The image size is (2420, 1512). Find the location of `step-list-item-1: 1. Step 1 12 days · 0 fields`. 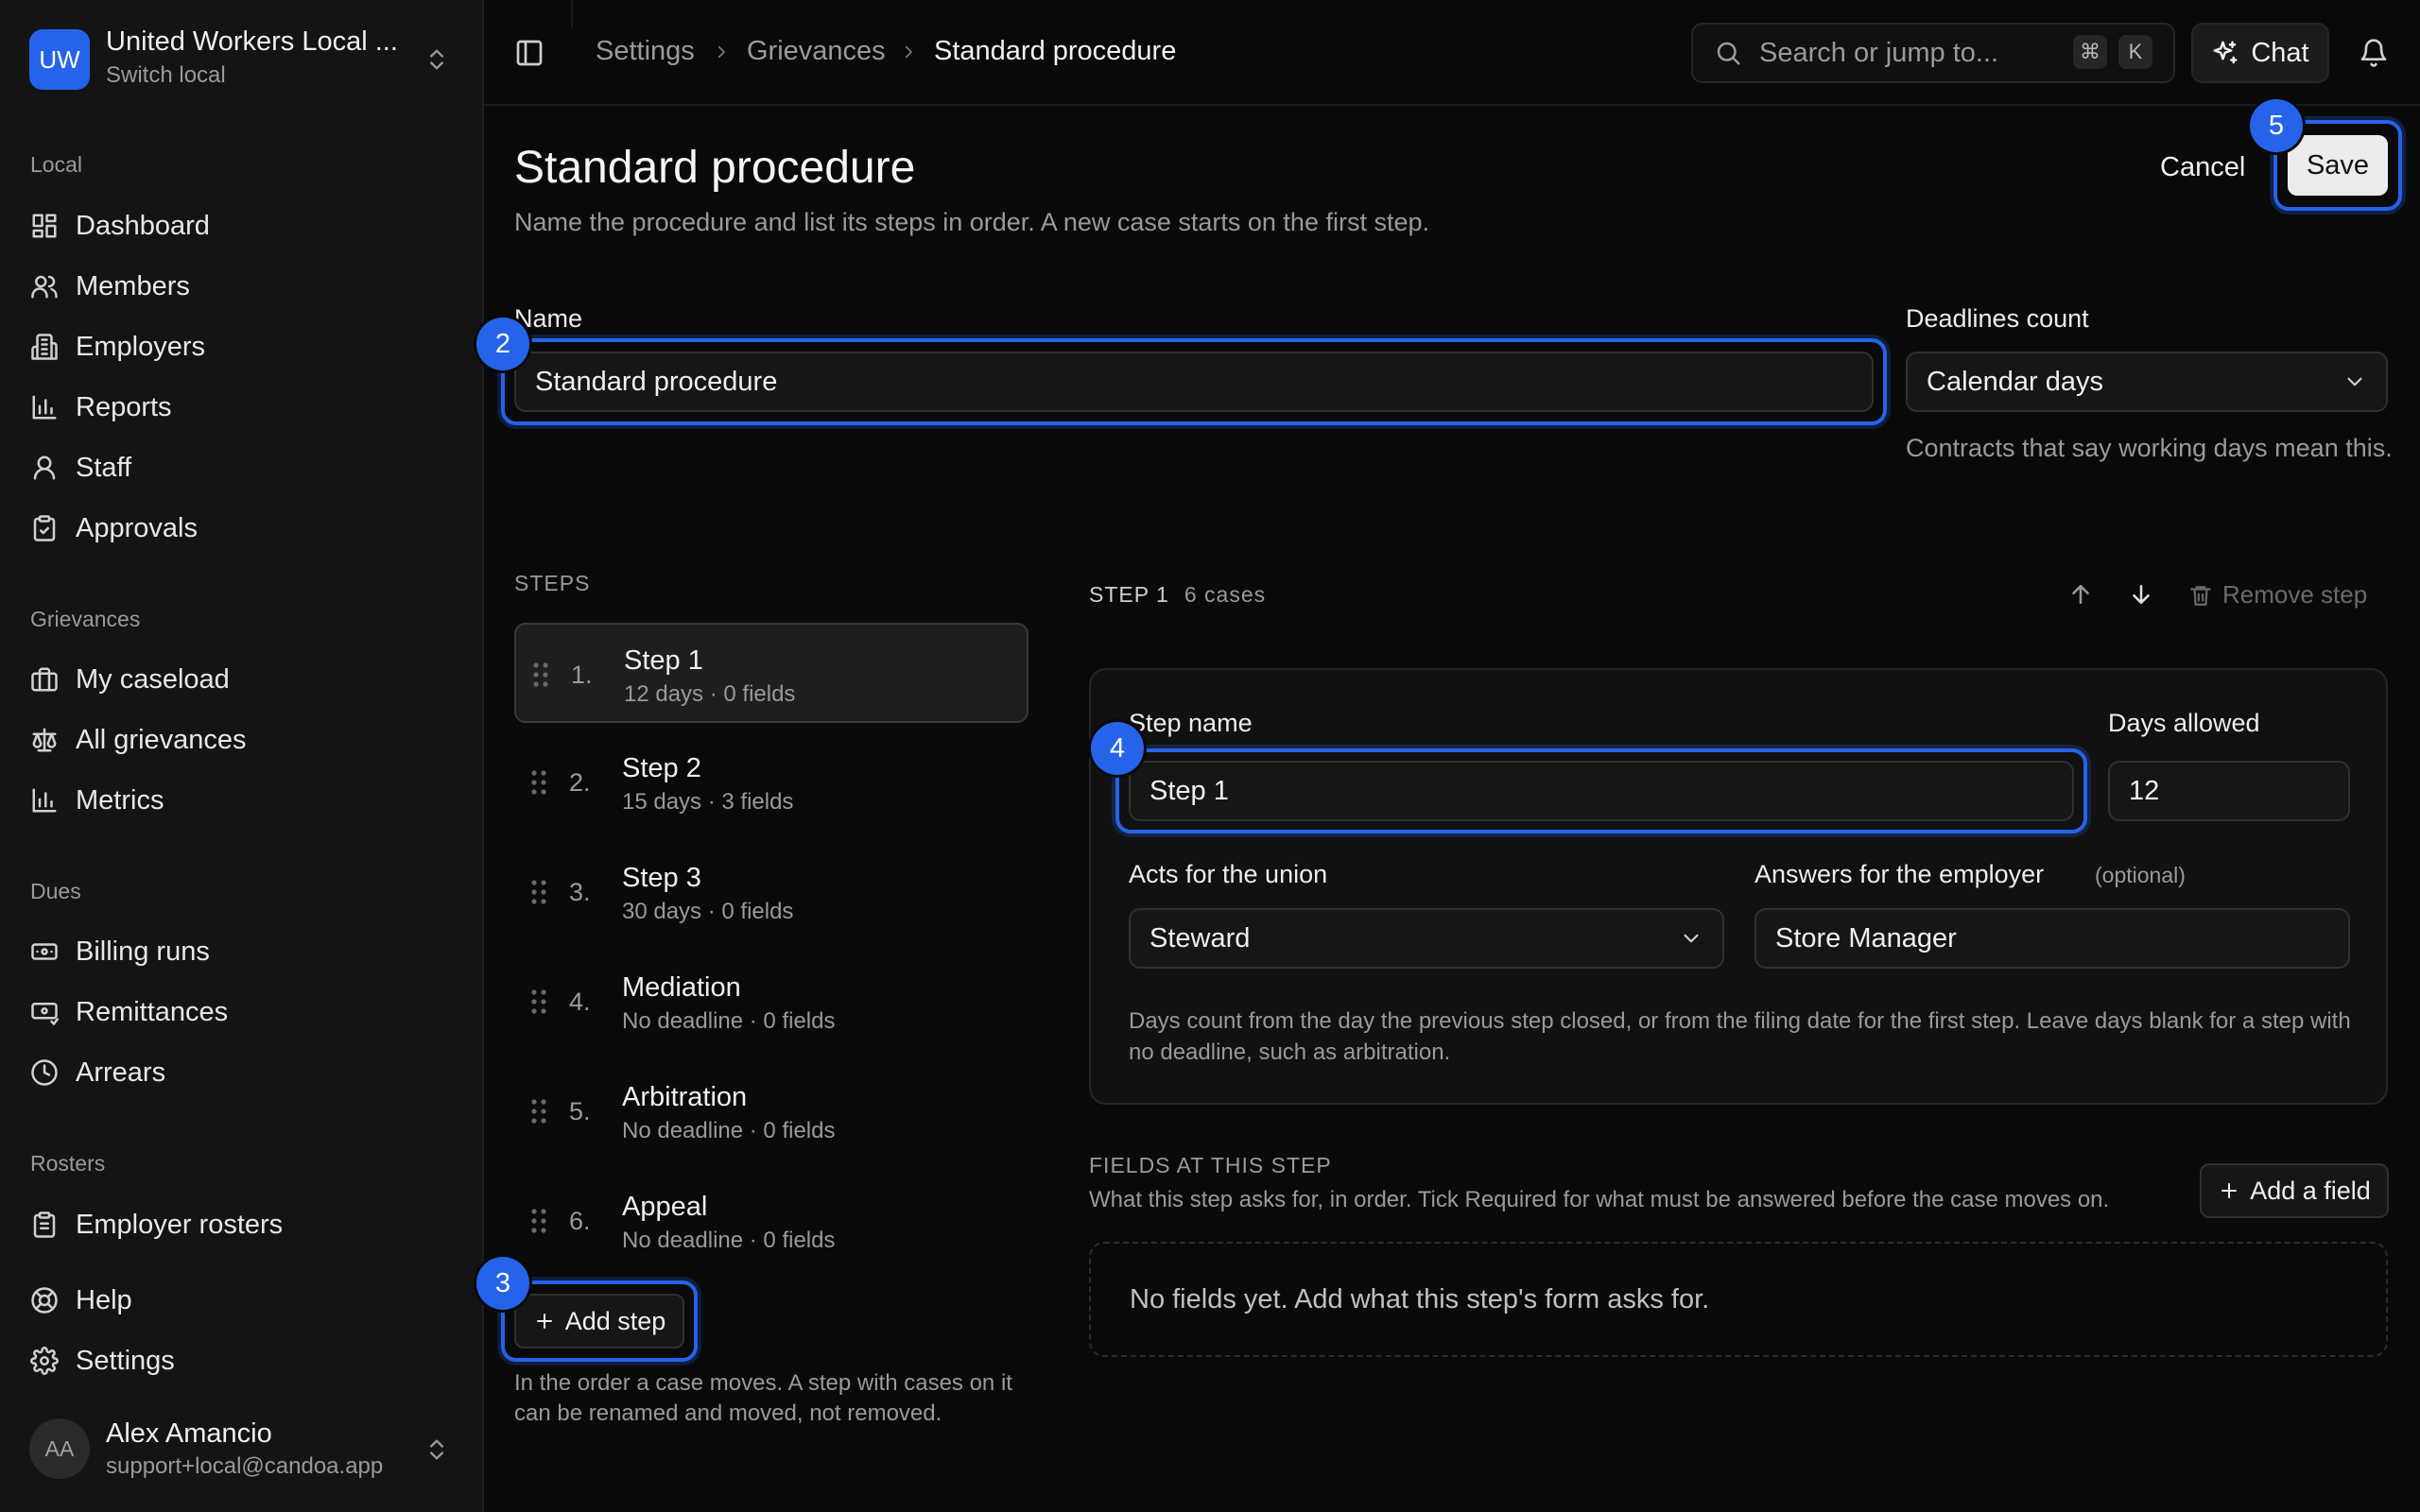

step-list-item-1: 1. Step 1 12 days · 0 fields is located at coordinates (771, 673).